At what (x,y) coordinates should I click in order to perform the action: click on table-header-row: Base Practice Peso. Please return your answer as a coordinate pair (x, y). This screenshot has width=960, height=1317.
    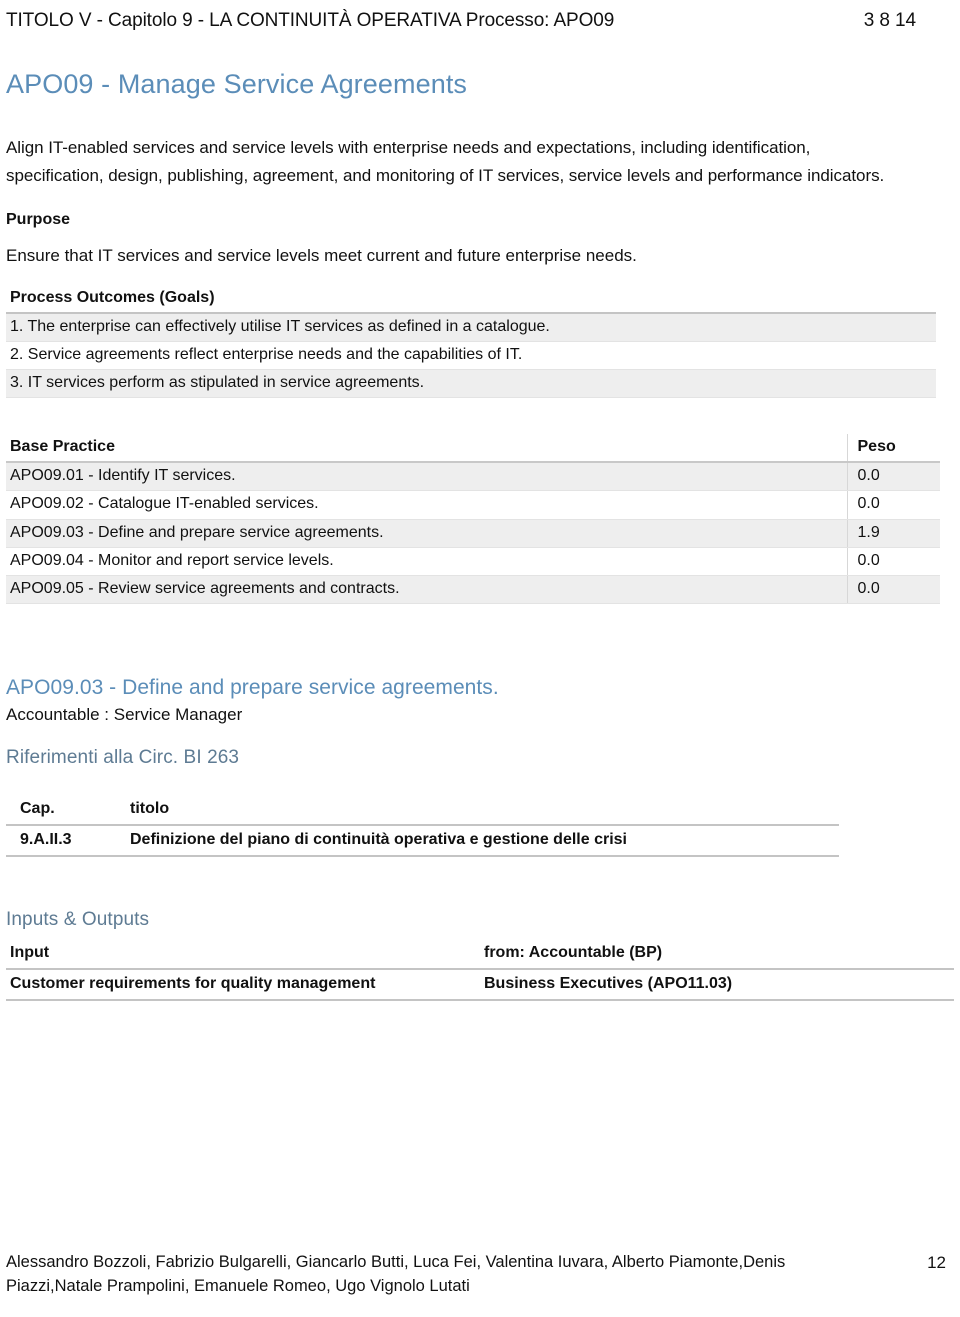
    Looking at the image, I should click on (473, 449).